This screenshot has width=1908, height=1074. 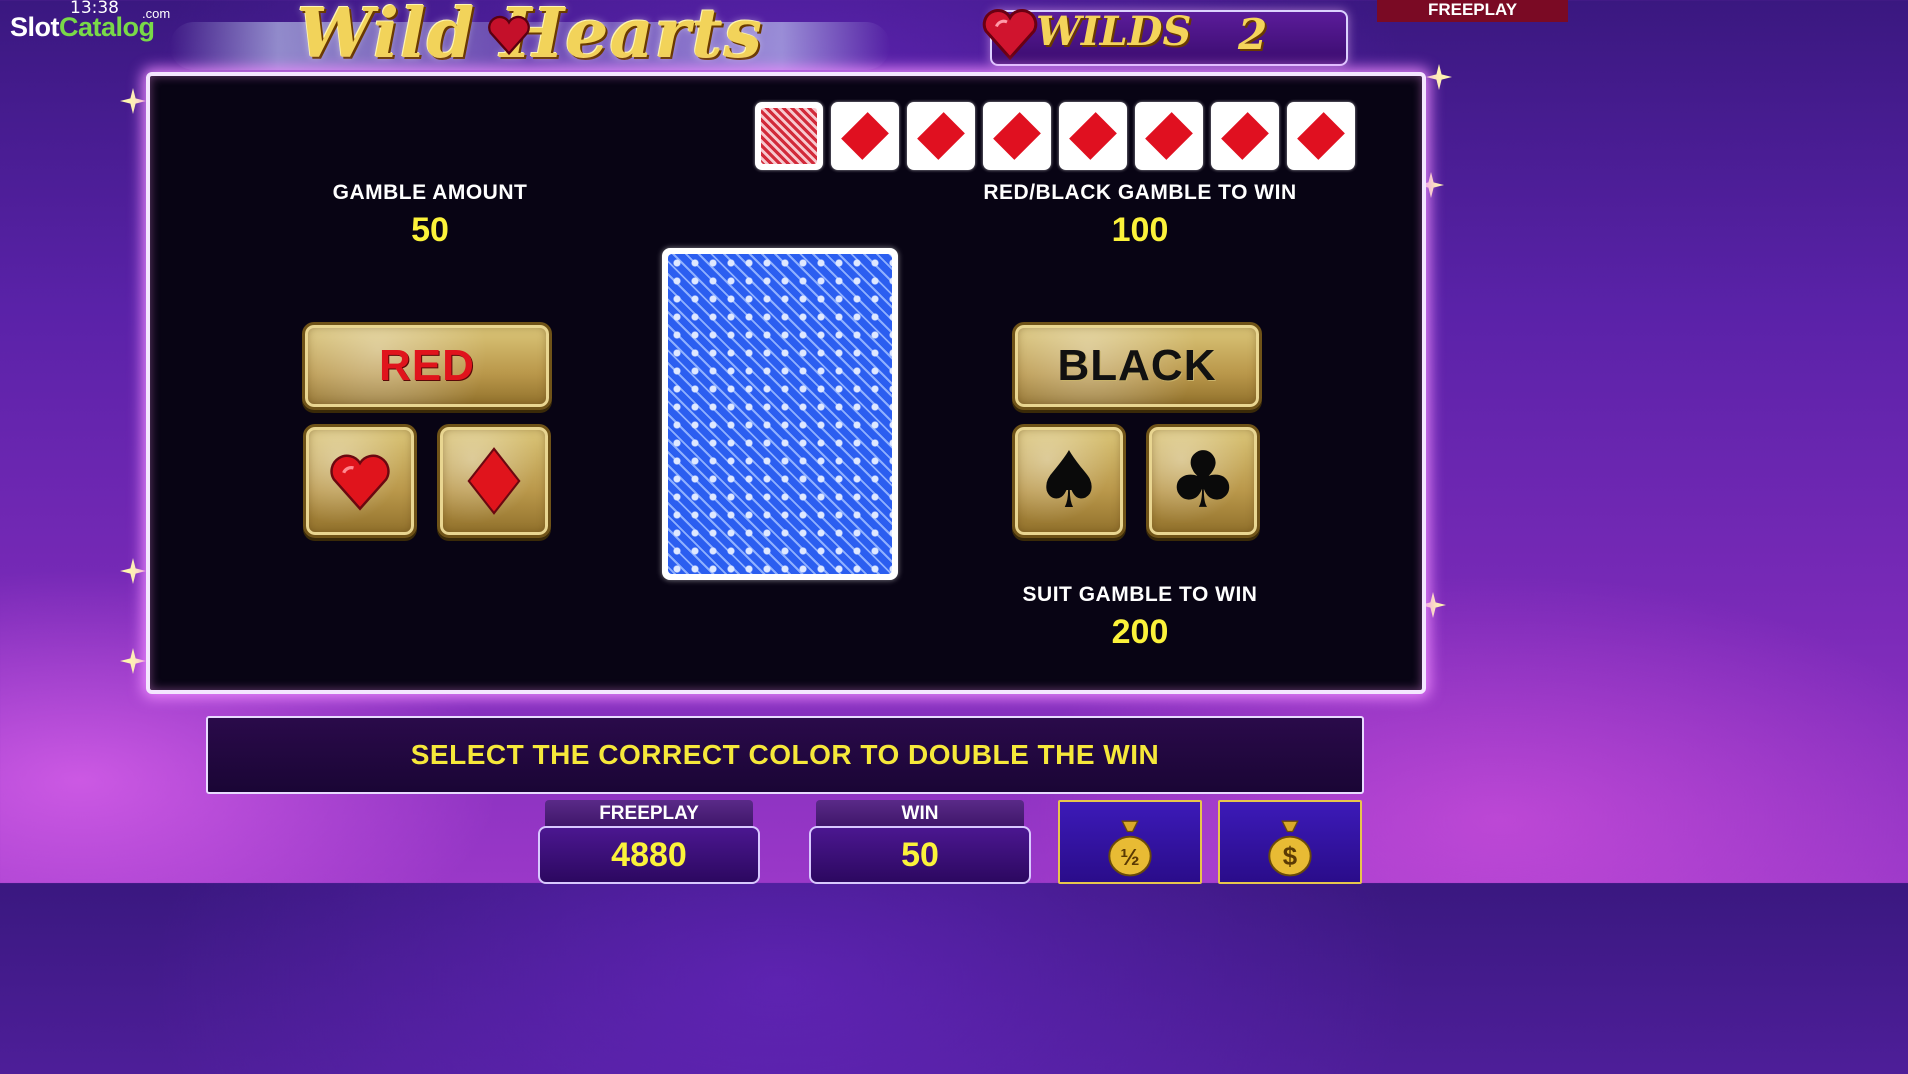 I want to click on diamond-suit-icon, so click(x=494, y=481).